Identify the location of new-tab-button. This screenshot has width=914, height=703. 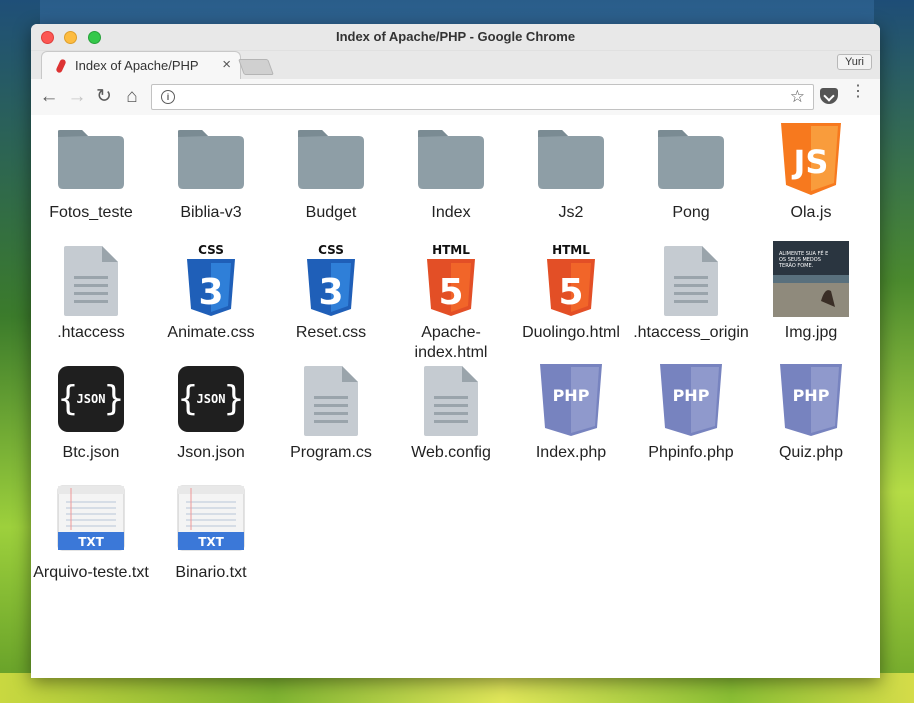
(256, 67).